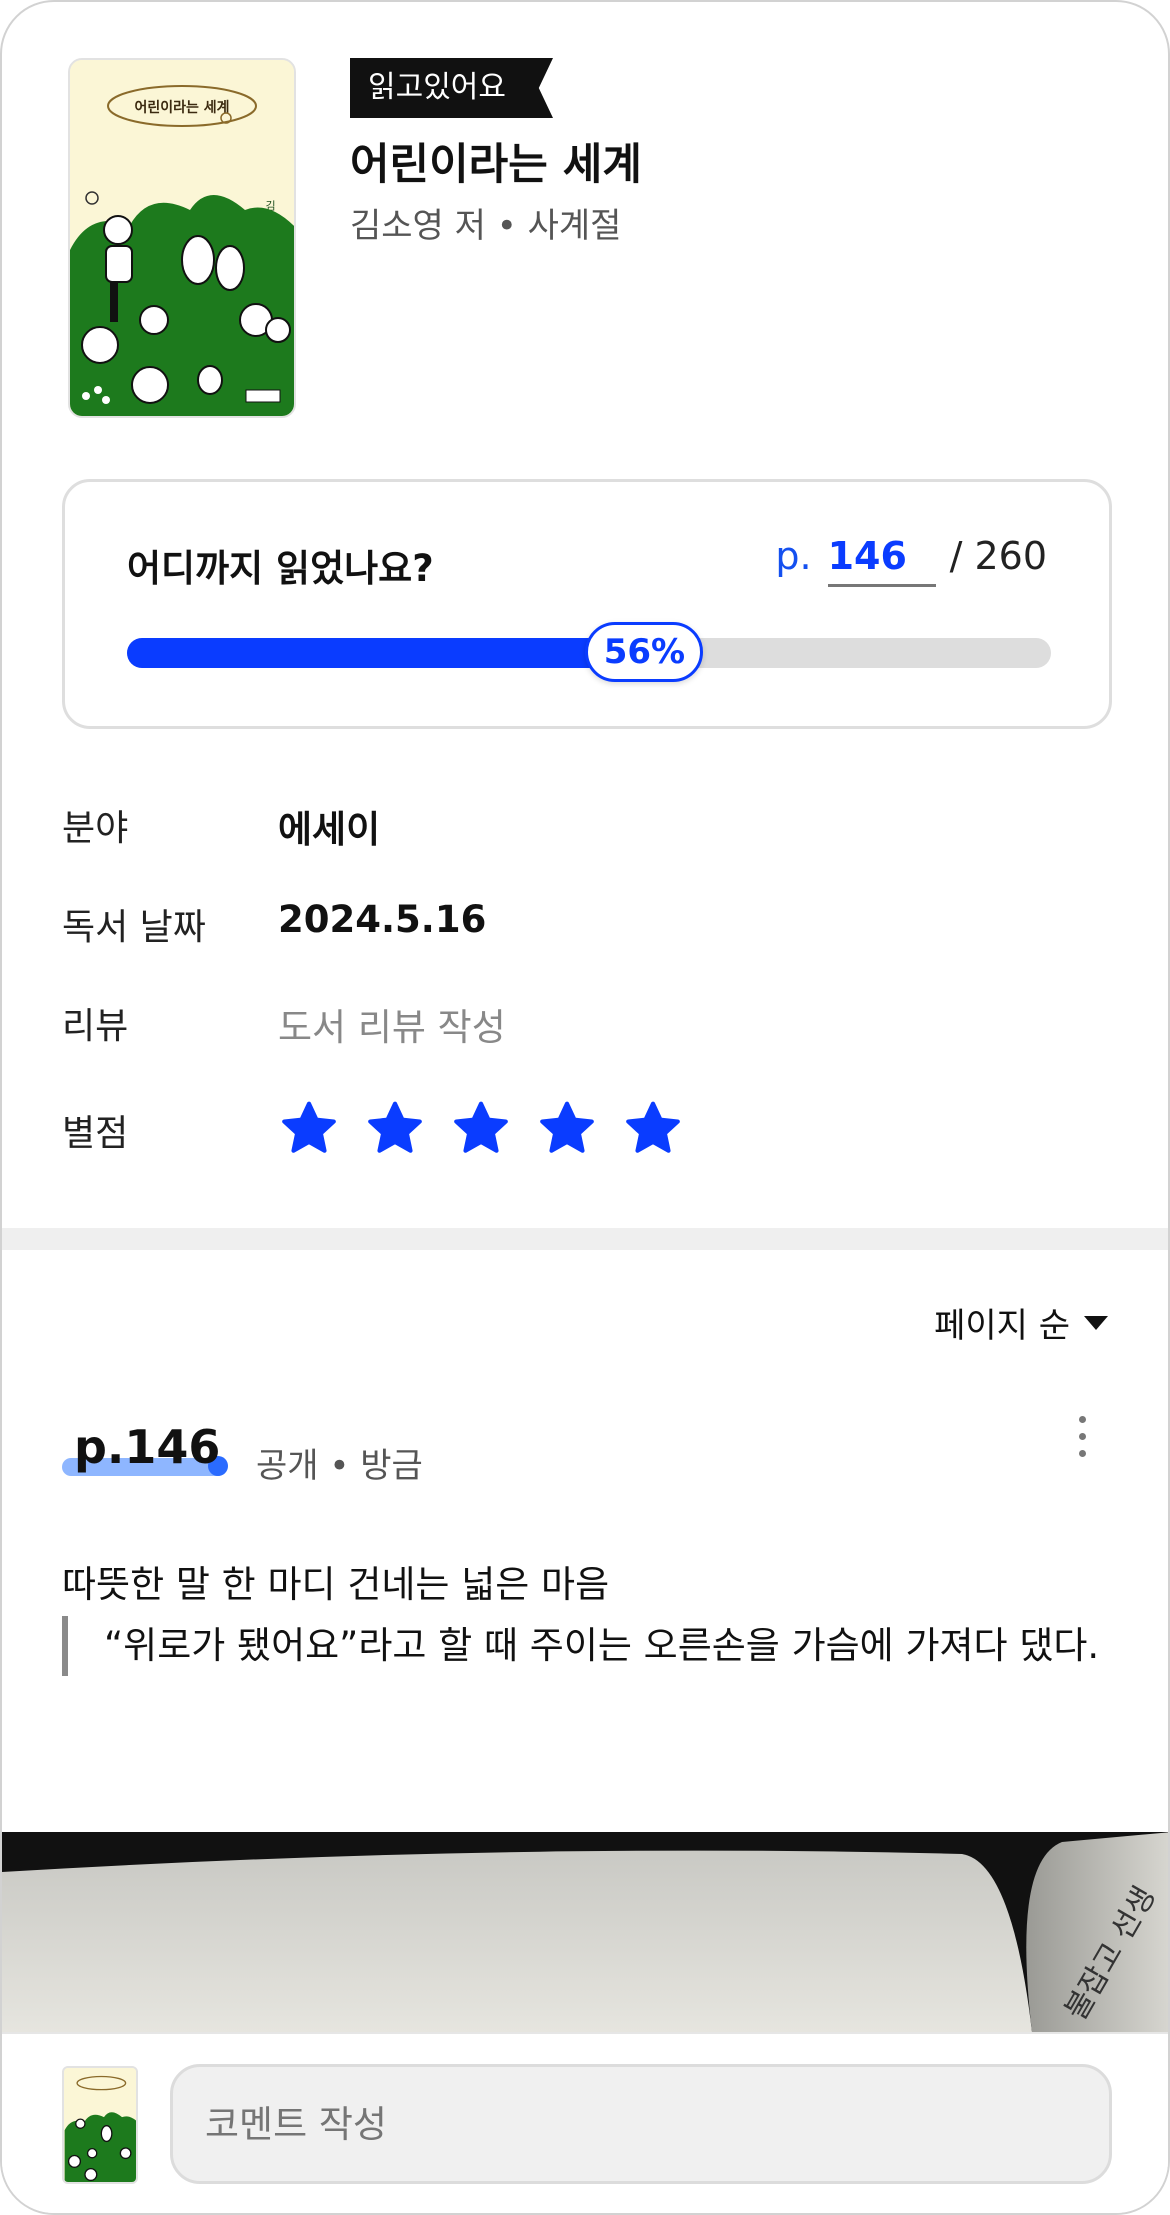 This screenshot has height=2215, width=1170. Describe the element at coordinates (339, 1466) in the screenshot. I see `entry-meta: 공개 • 방금` at that location.